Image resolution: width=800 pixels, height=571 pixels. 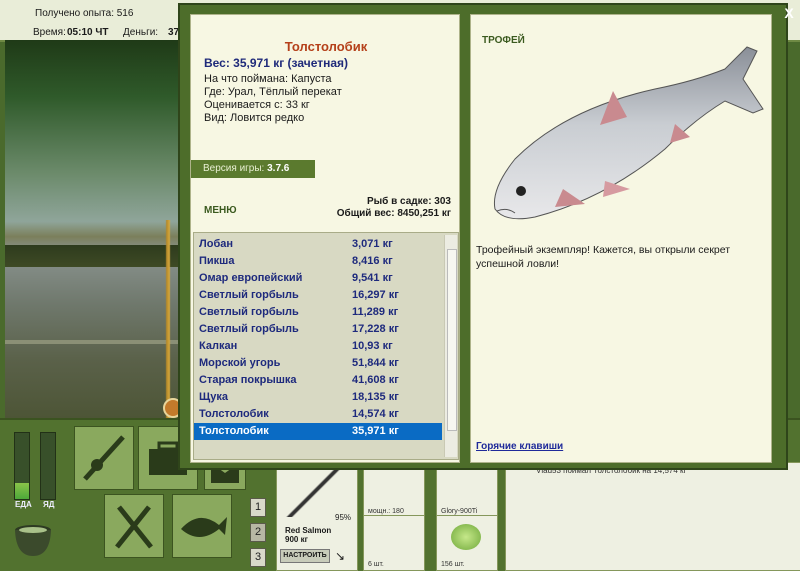 What do you see at coordinates (408, 201) in the screenshot?
I see `keepnet-count: Рыб в садке: 303` at bounding box center [408, 201].